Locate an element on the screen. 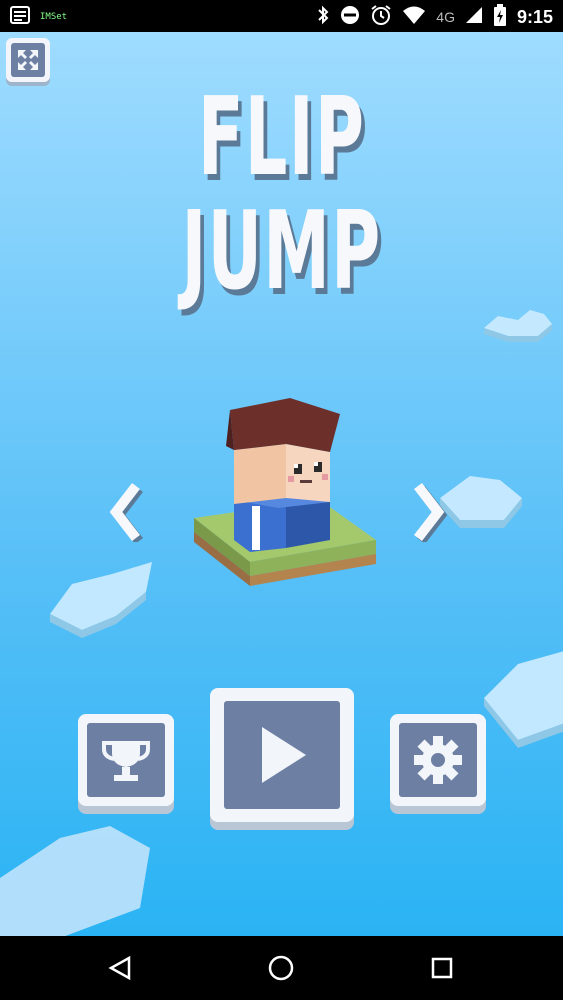  settings-button is located at coordinates (438, 760).